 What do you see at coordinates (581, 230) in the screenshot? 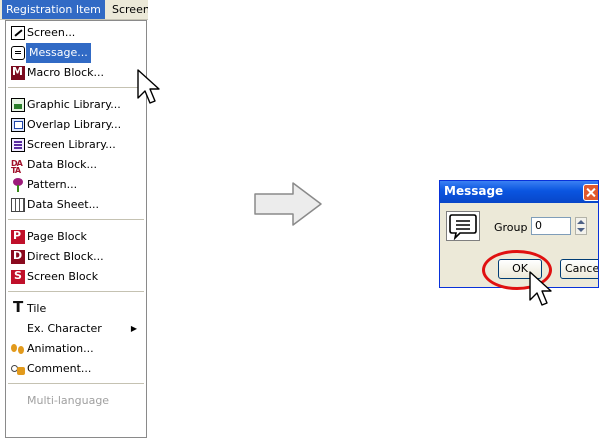
I see `spin-down-icon` at bounding box center [581, 230].